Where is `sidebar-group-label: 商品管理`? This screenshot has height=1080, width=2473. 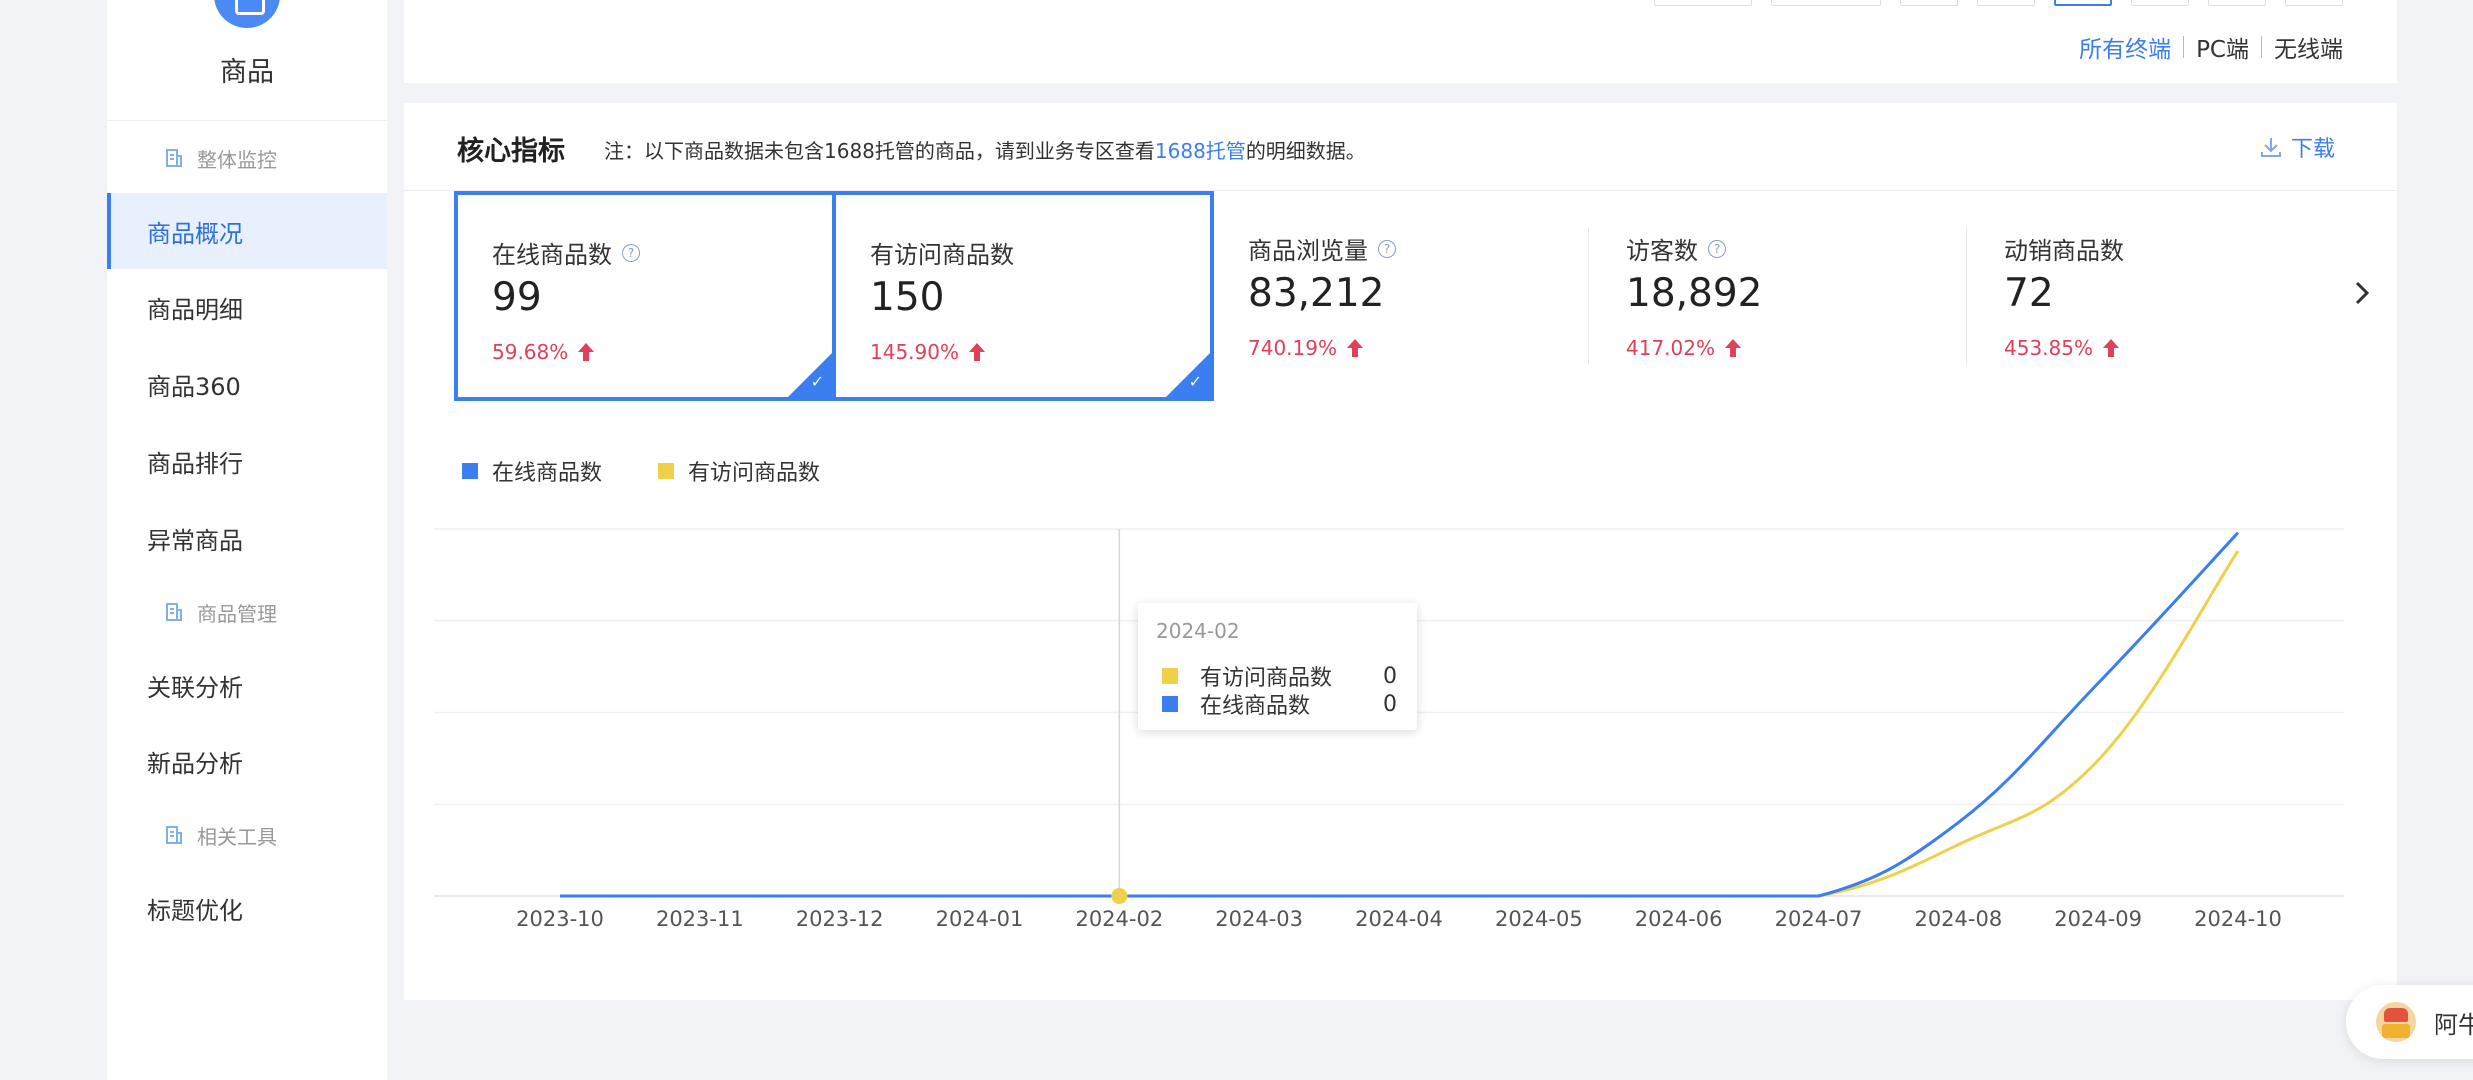
sidebar-group-label: 商品管理 is located at coordinates (237, 613).